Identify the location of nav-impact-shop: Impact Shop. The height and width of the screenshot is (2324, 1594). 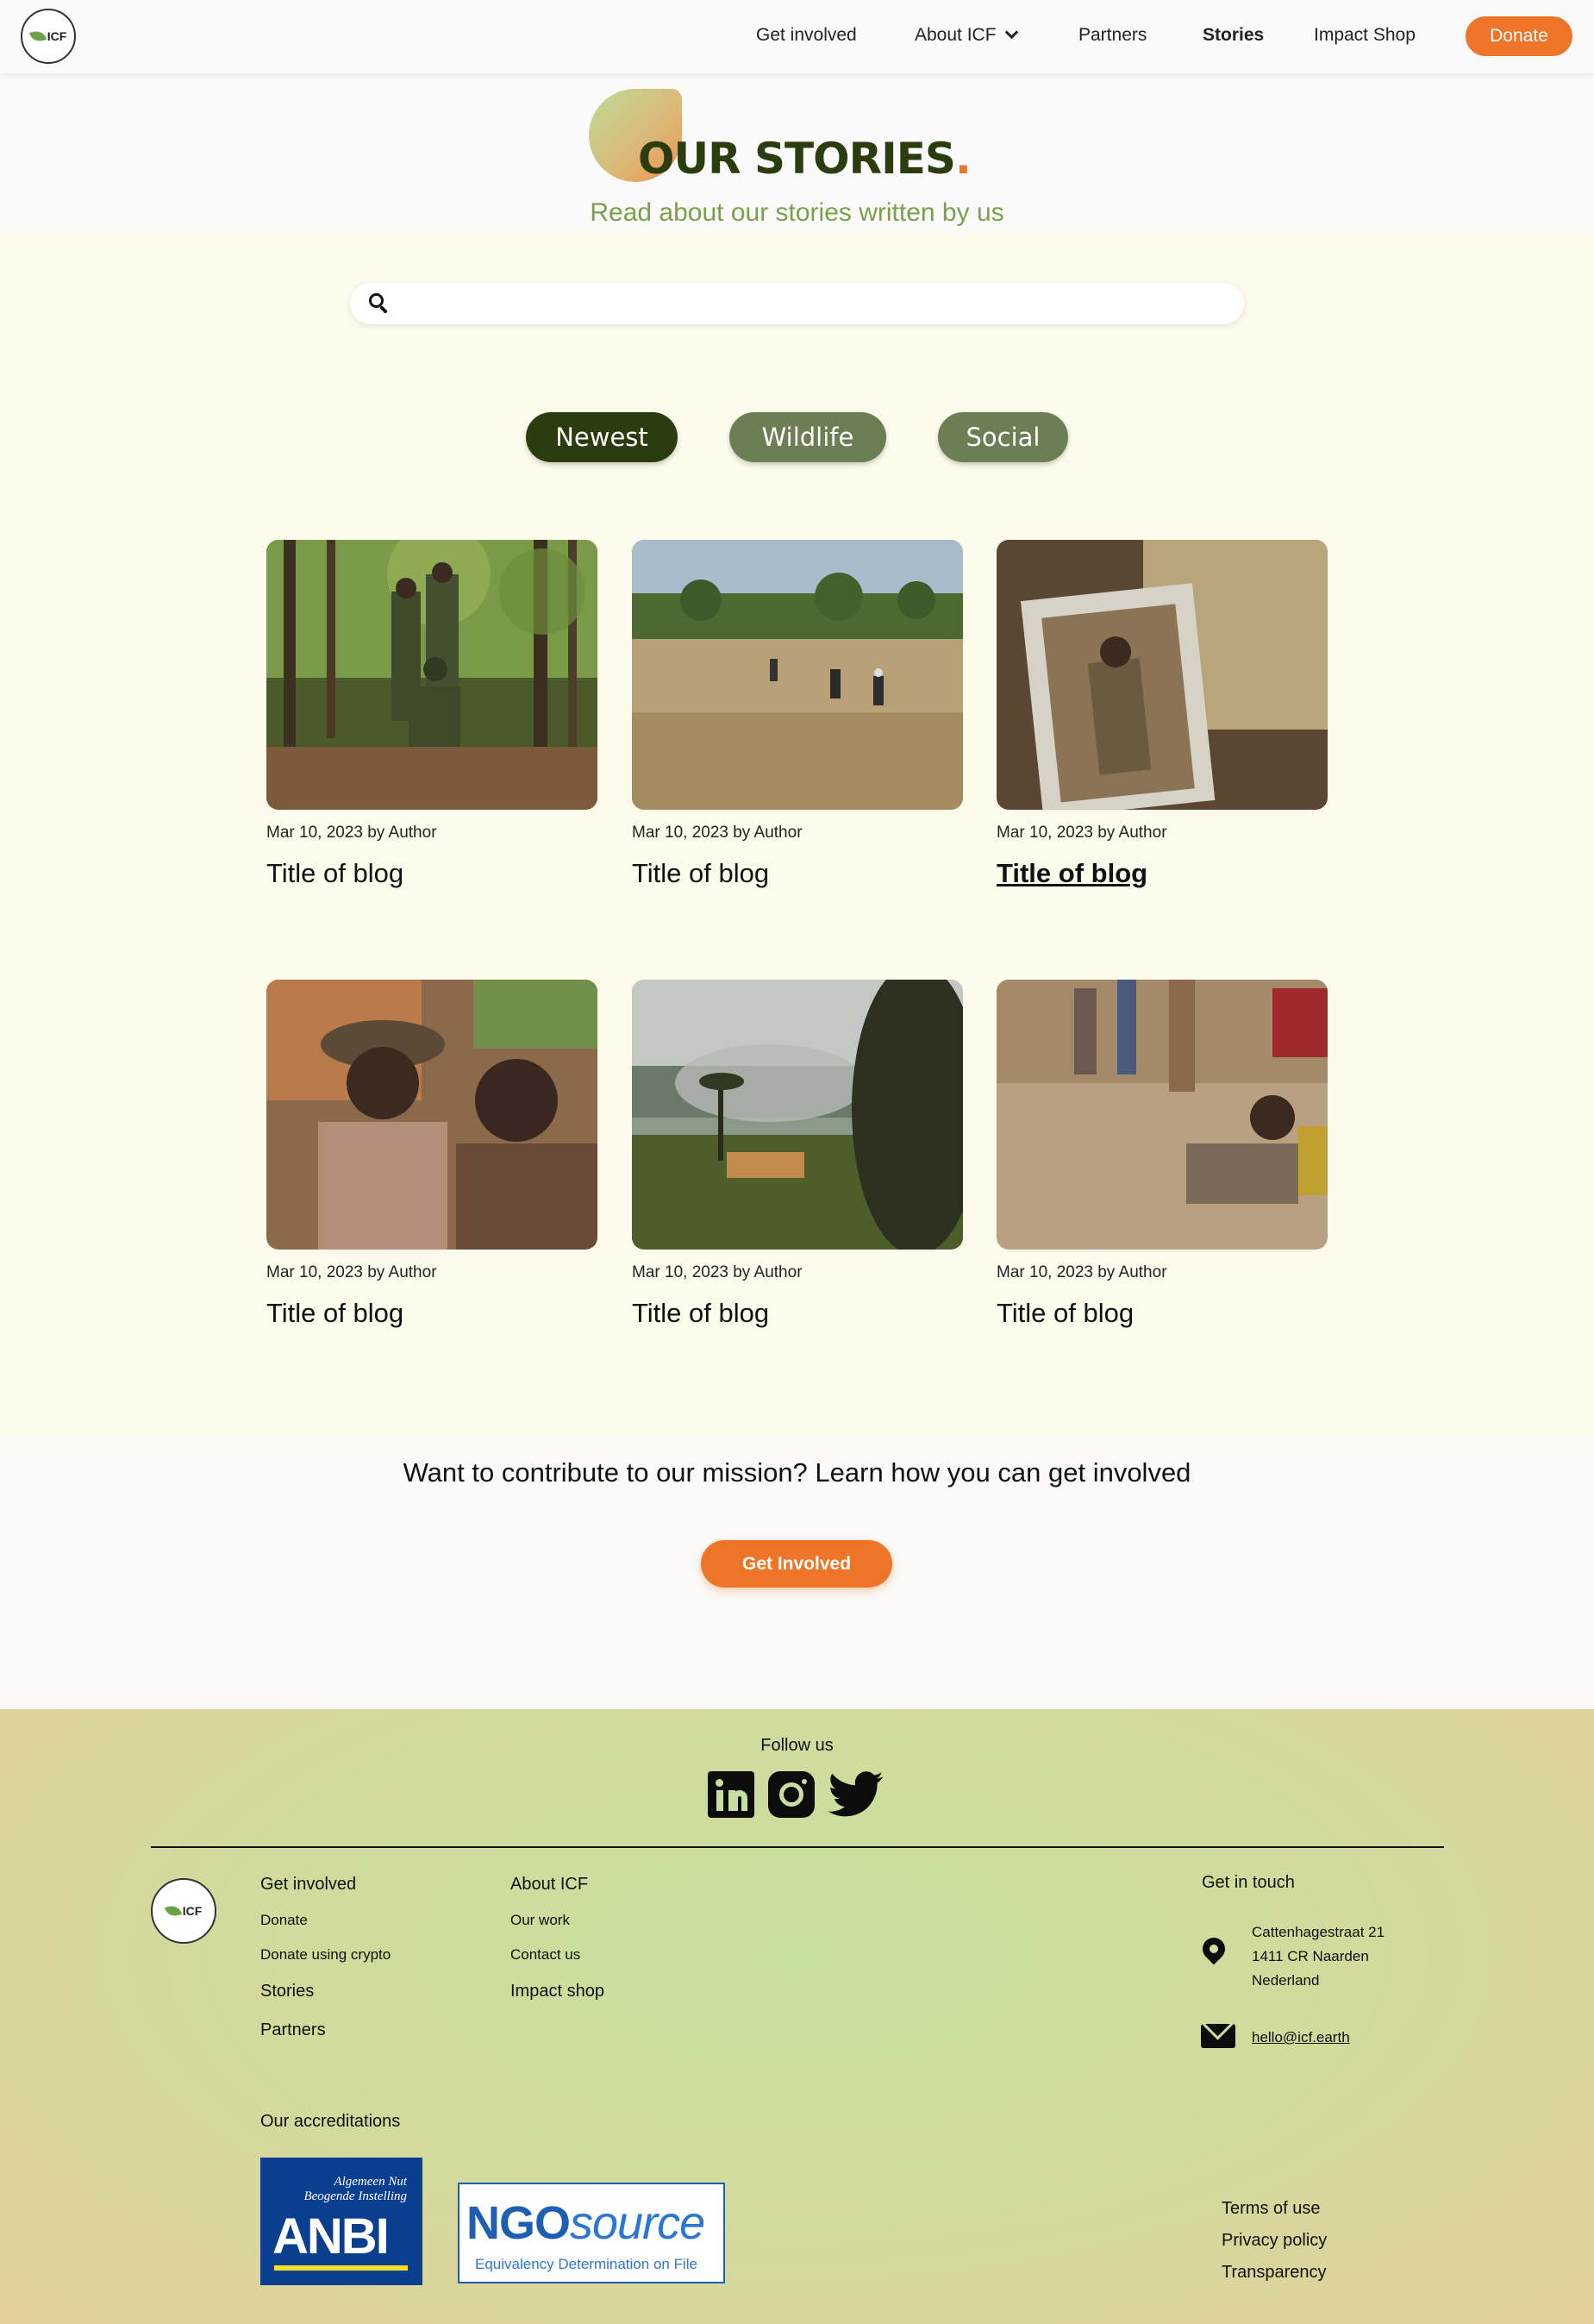
(1365, 35).